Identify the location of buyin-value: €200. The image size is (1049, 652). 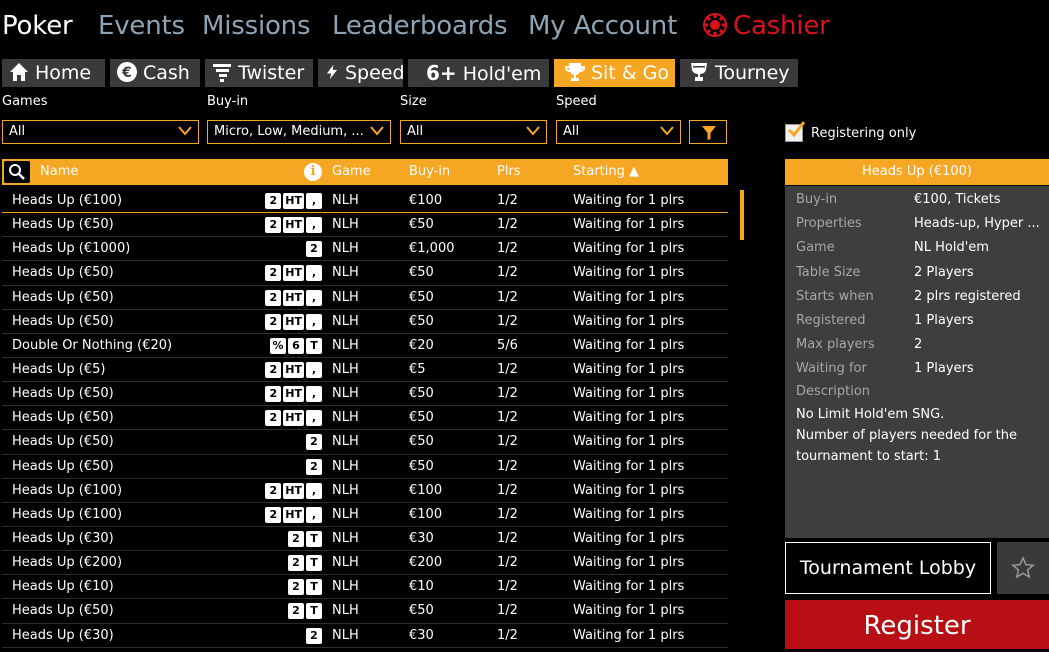
(426, 563).